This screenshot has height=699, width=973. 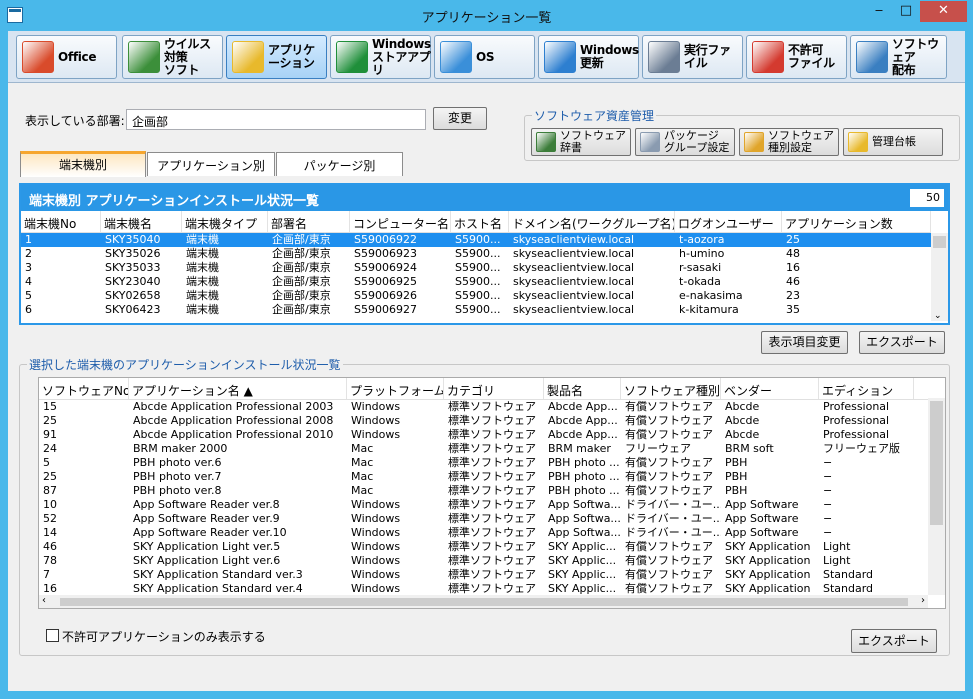 What do you see at coordinates (669, 574) in the screenshot?
I see `table-cell: 有償ソフトウェア` at bounding box center [669, 574].